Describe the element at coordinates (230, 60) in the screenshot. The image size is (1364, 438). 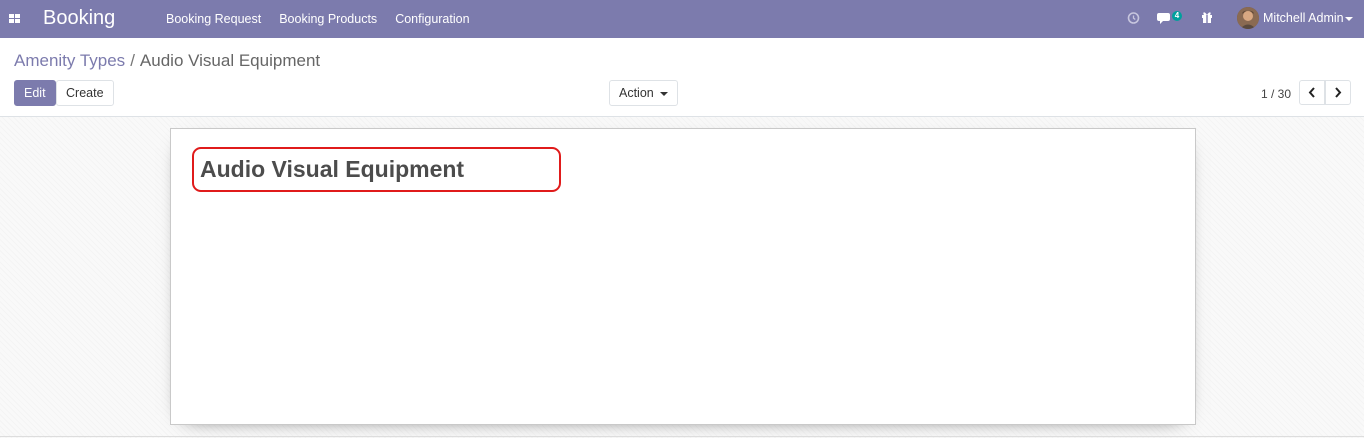
I see `breadcrumb-current: Audio Visual Equipment` at that location.